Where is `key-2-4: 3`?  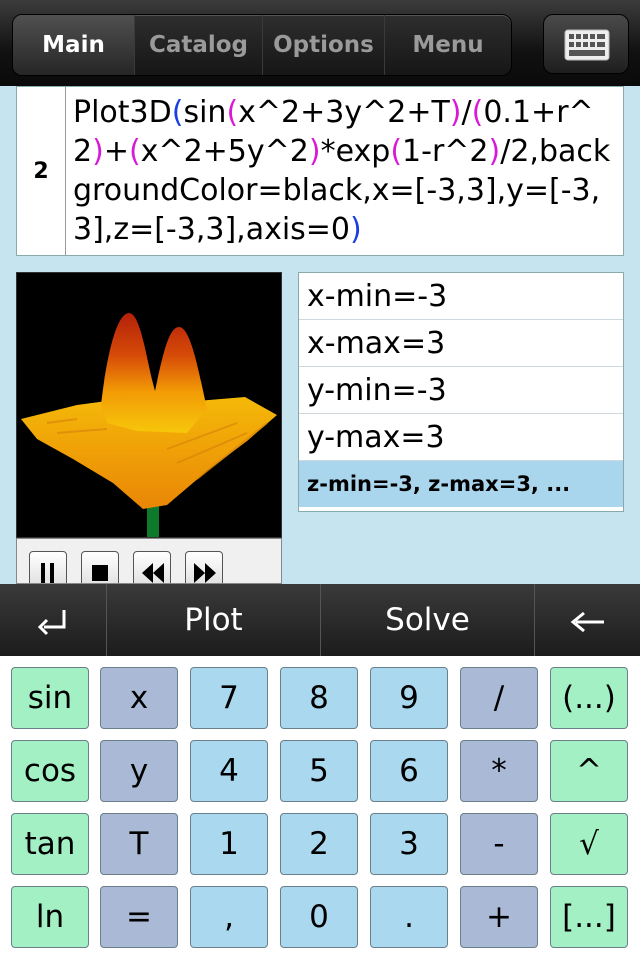 key-2-4: 3 is located at coordinates (409, 844).